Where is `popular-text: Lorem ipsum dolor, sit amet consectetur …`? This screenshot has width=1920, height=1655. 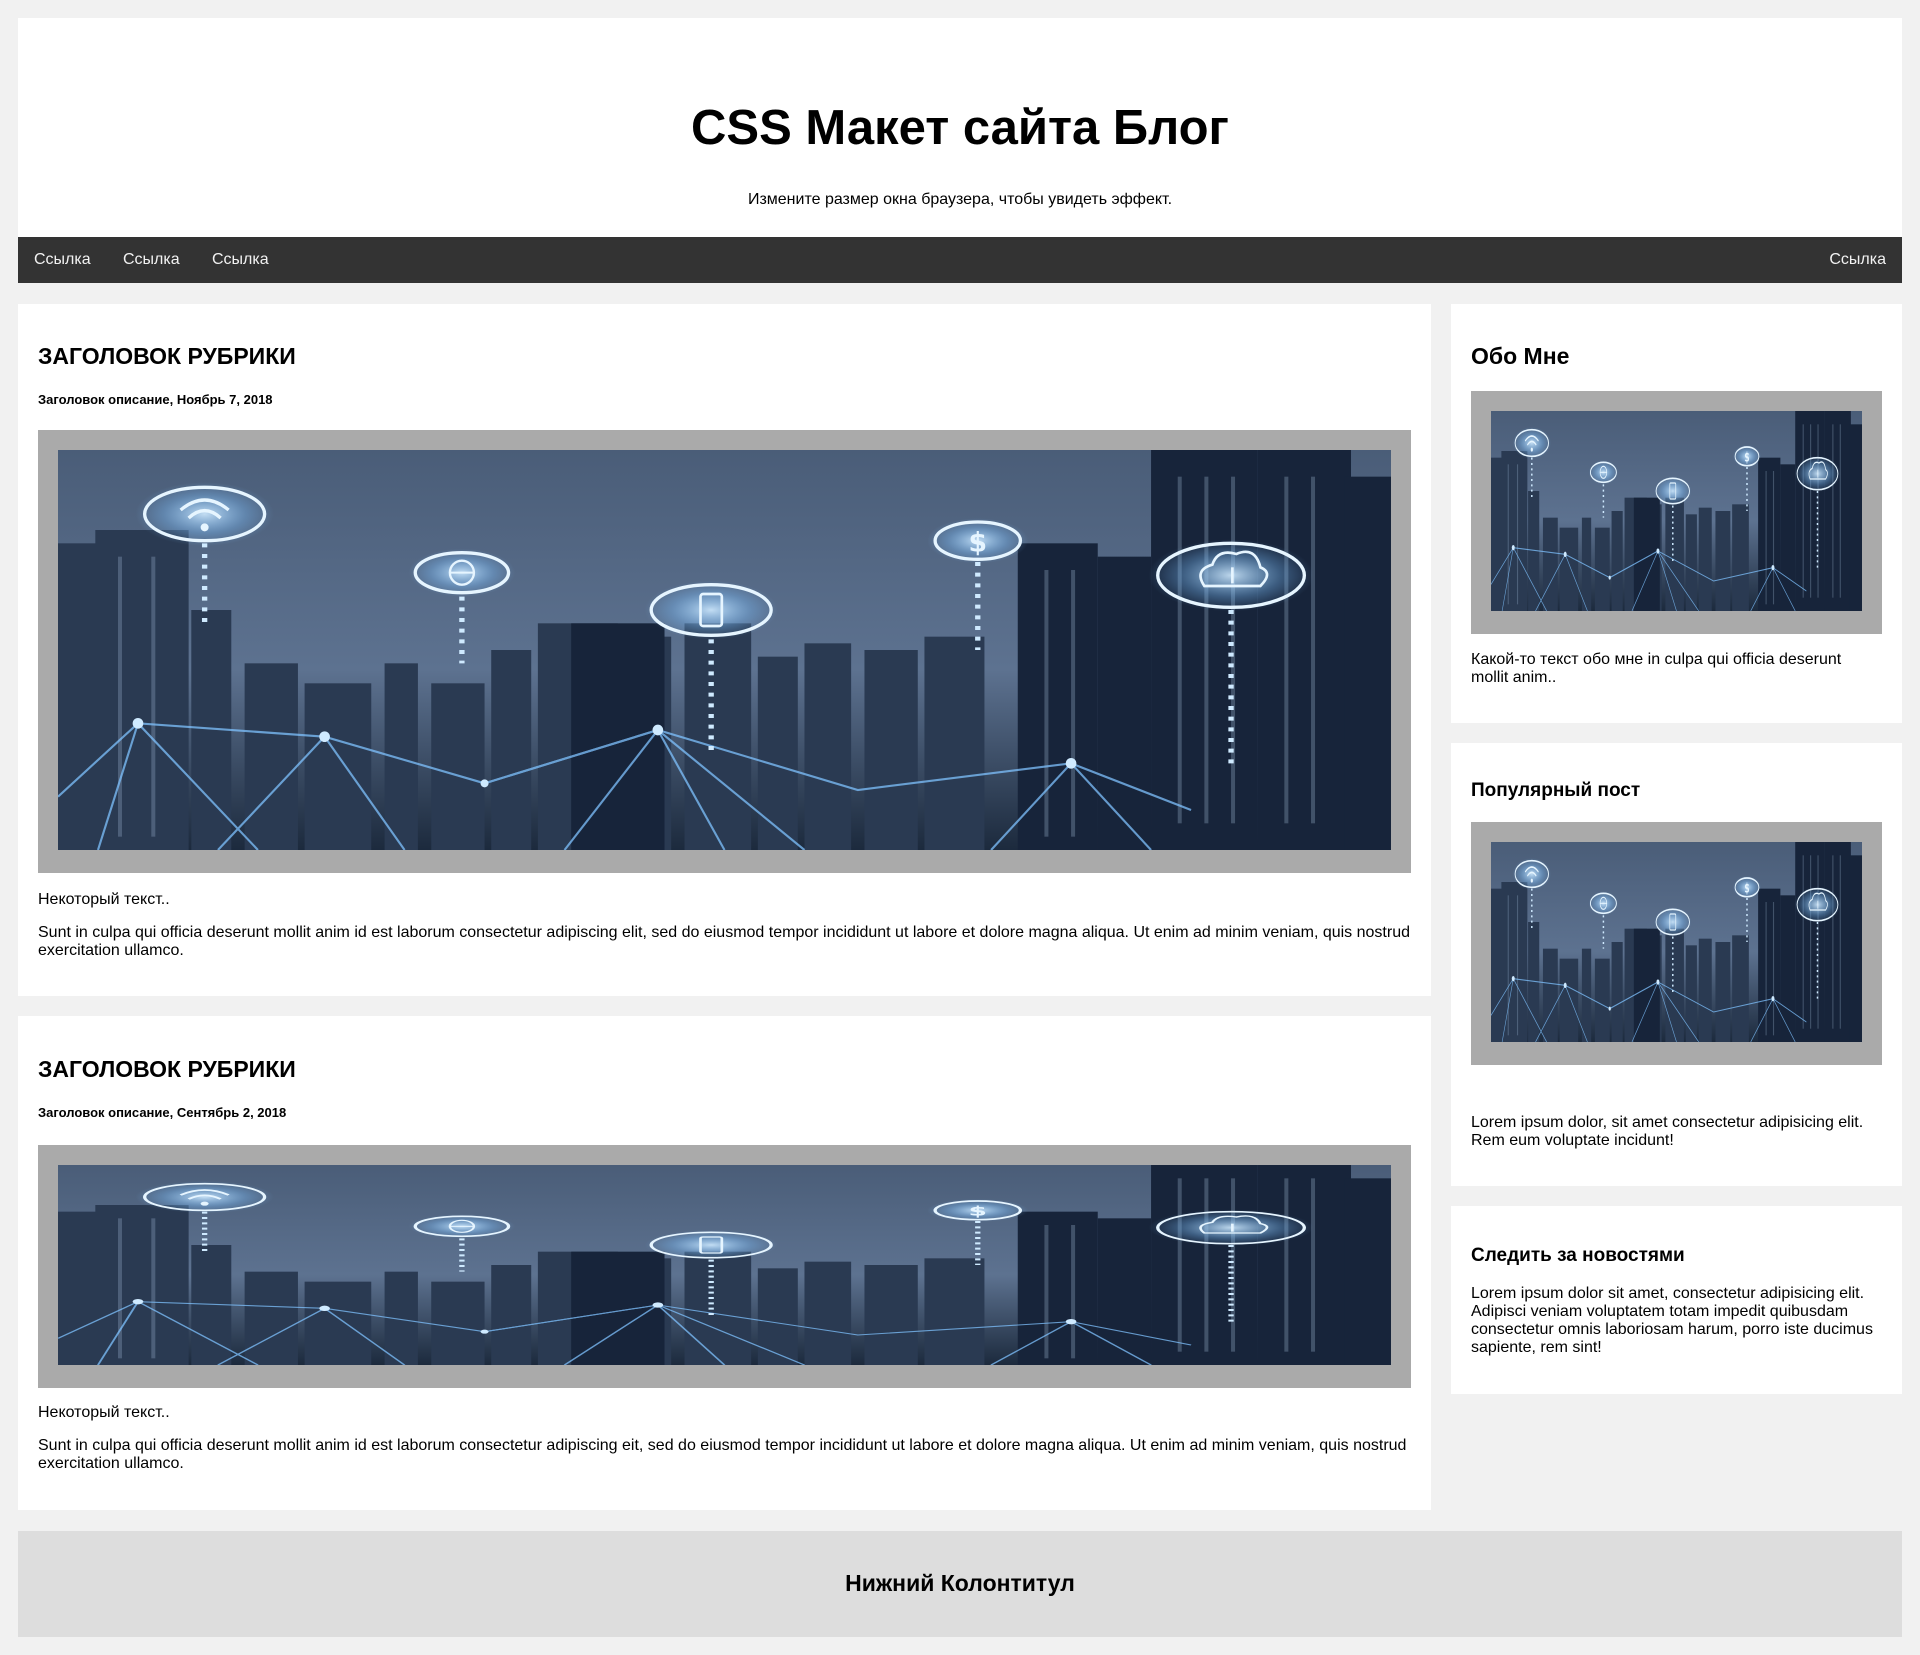
popular-text: Lorem ipsum dolor, sit amet consectetur … is located at coordinates (1667, 1131).